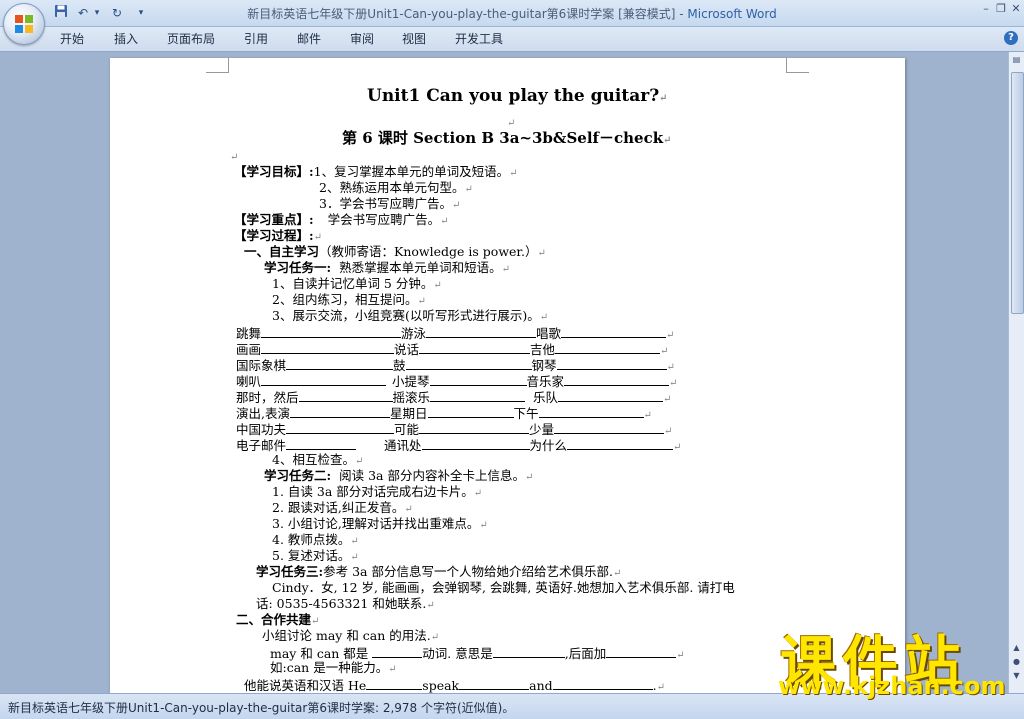 This screenshot has height=719, width=1024. Describe the element at coordinates (414, 39) in the screenshot. I see `tab-view: 视图` at that location.